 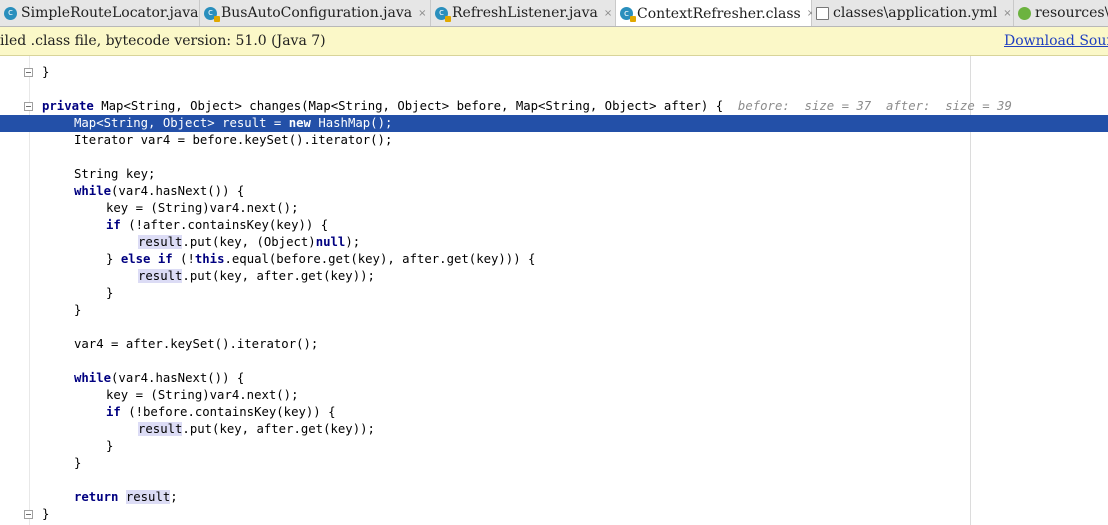 I want to click on keyword-token: new, so click(x=299, y=123).